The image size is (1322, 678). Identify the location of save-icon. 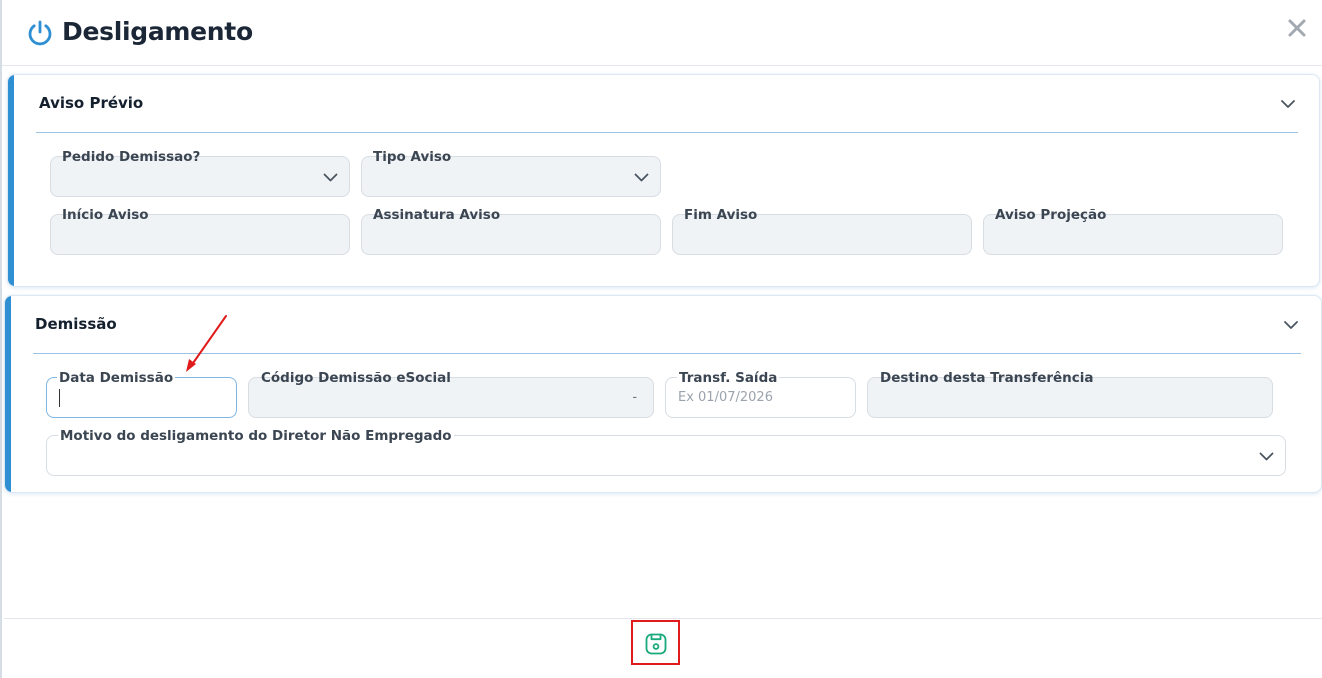
(656, 644).